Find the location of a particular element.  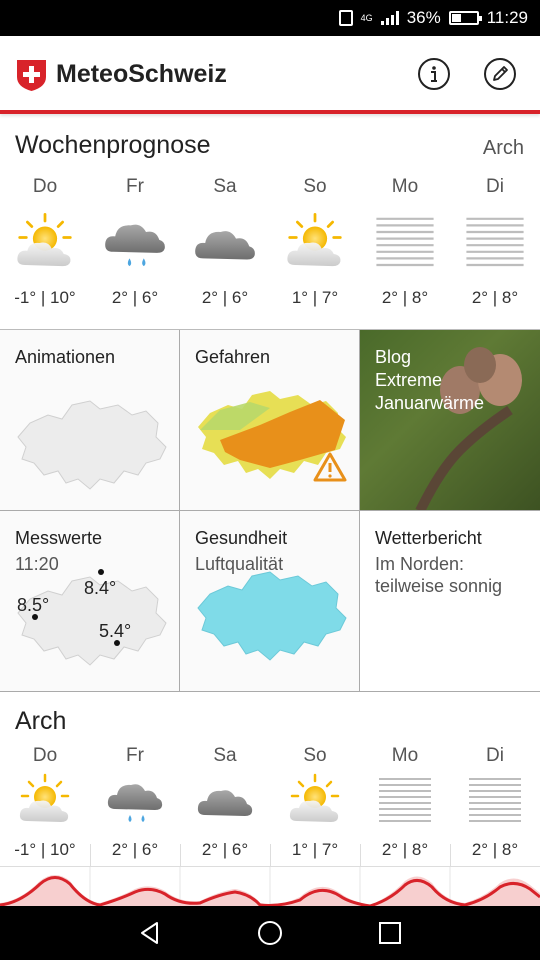

vibrate-icon is located at coordinates (345, 18).